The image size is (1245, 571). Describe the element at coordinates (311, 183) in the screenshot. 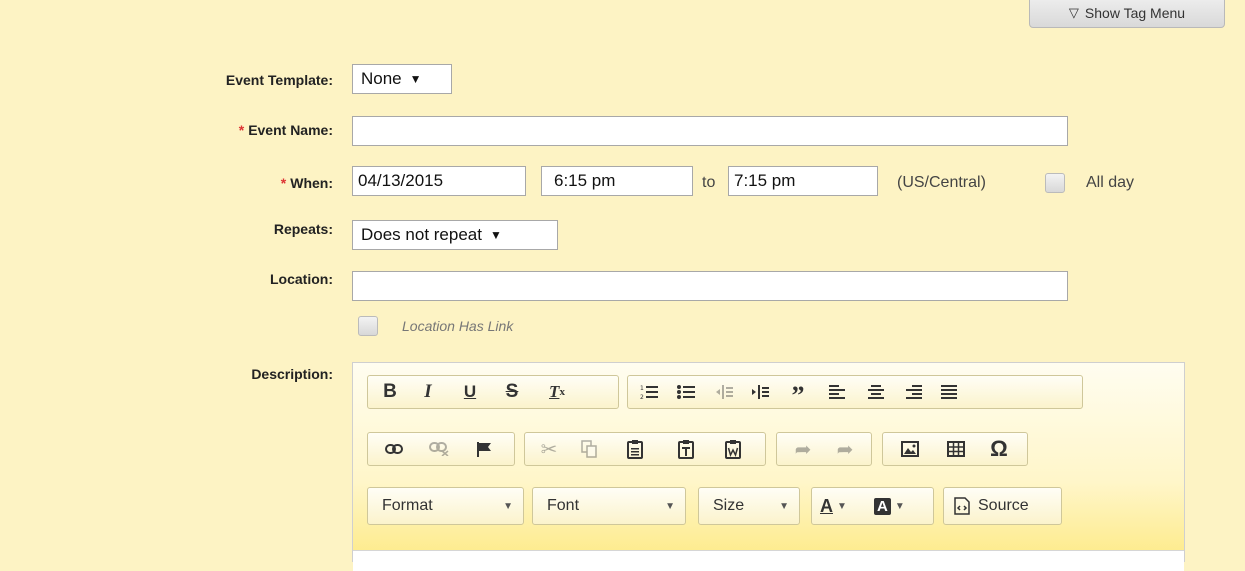

I see `when-label-text: When:` at that location.